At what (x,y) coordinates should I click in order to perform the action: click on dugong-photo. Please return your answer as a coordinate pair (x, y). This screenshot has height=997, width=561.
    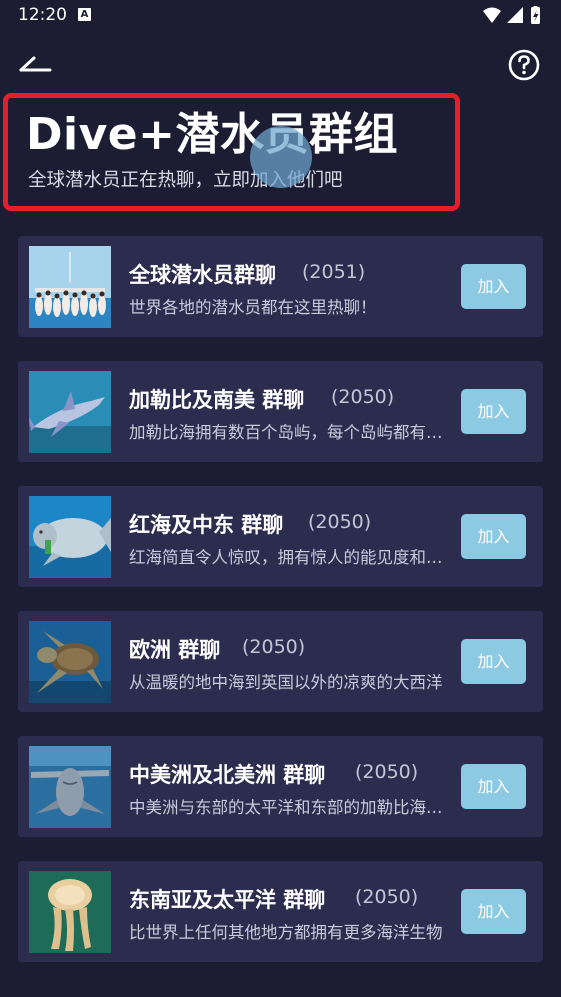
    Looking at the image, I should click on (70, 537).